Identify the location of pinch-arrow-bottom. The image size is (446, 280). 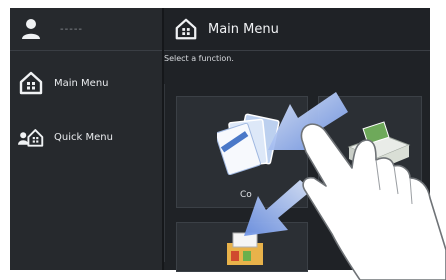
(278, 208).